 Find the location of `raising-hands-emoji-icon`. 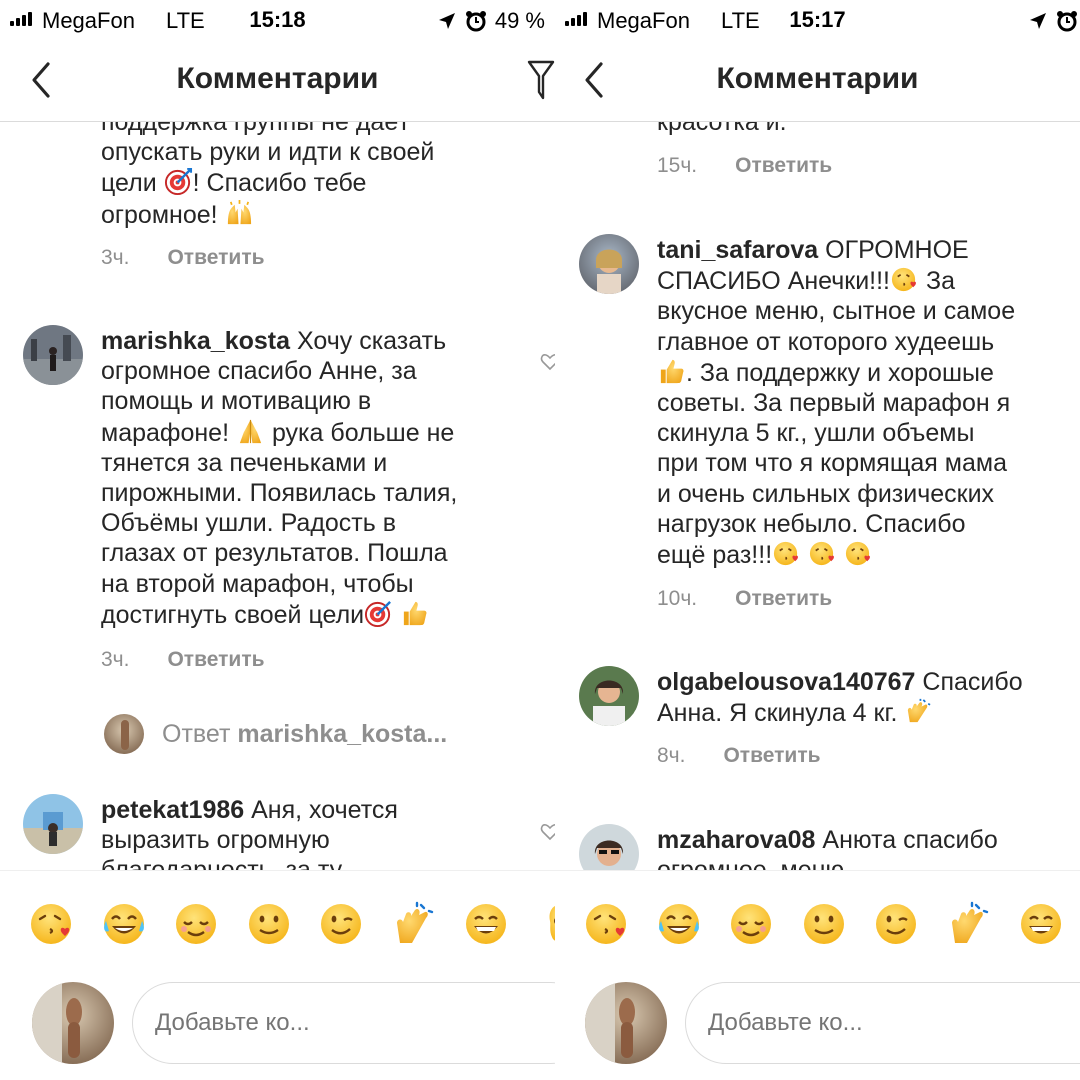

raising-hands-emoji-icon is located at coordinates (239, 211).